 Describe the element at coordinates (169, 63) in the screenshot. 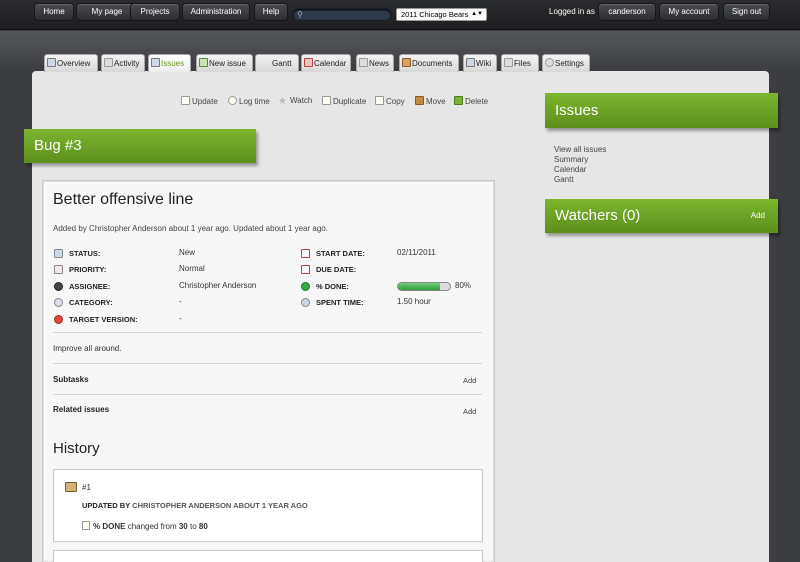

I see `tab-issues: Issues` at that location.